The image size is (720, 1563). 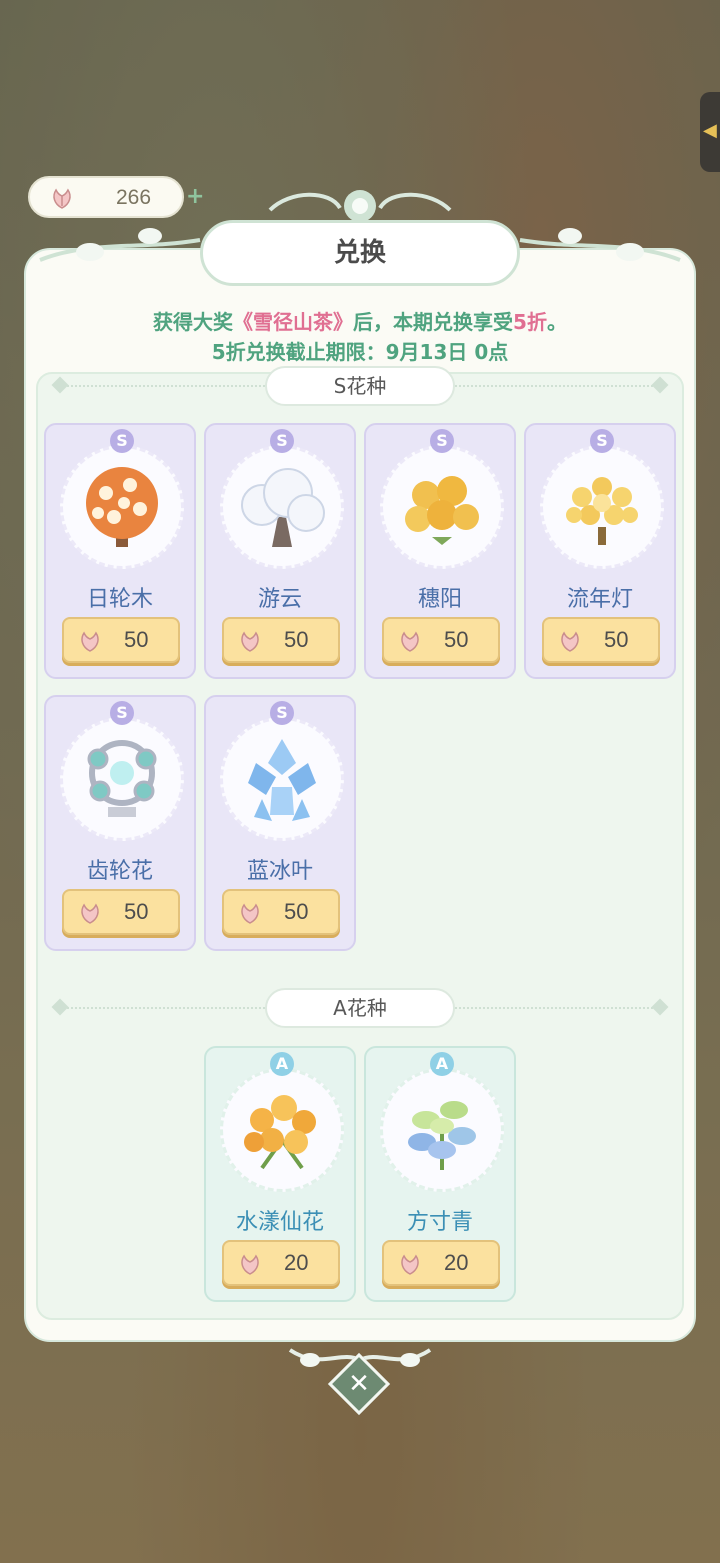 What do you see at coordinates (359, 1384) in the screenshot?
I see `close-icon: ✕` at bounding box center [359, 1384].